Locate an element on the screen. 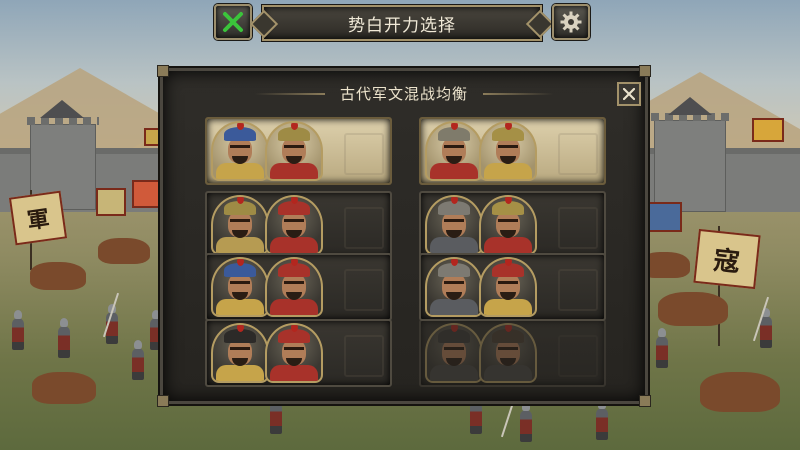 This screenshot has width=800, height=450. exit-button is located at coordinates (233, 22).